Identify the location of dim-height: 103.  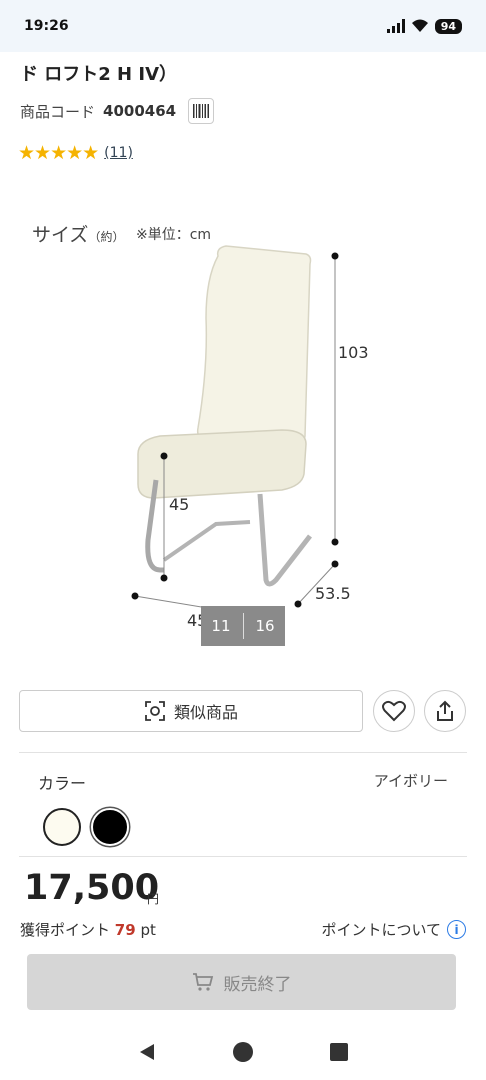
(353, 352).